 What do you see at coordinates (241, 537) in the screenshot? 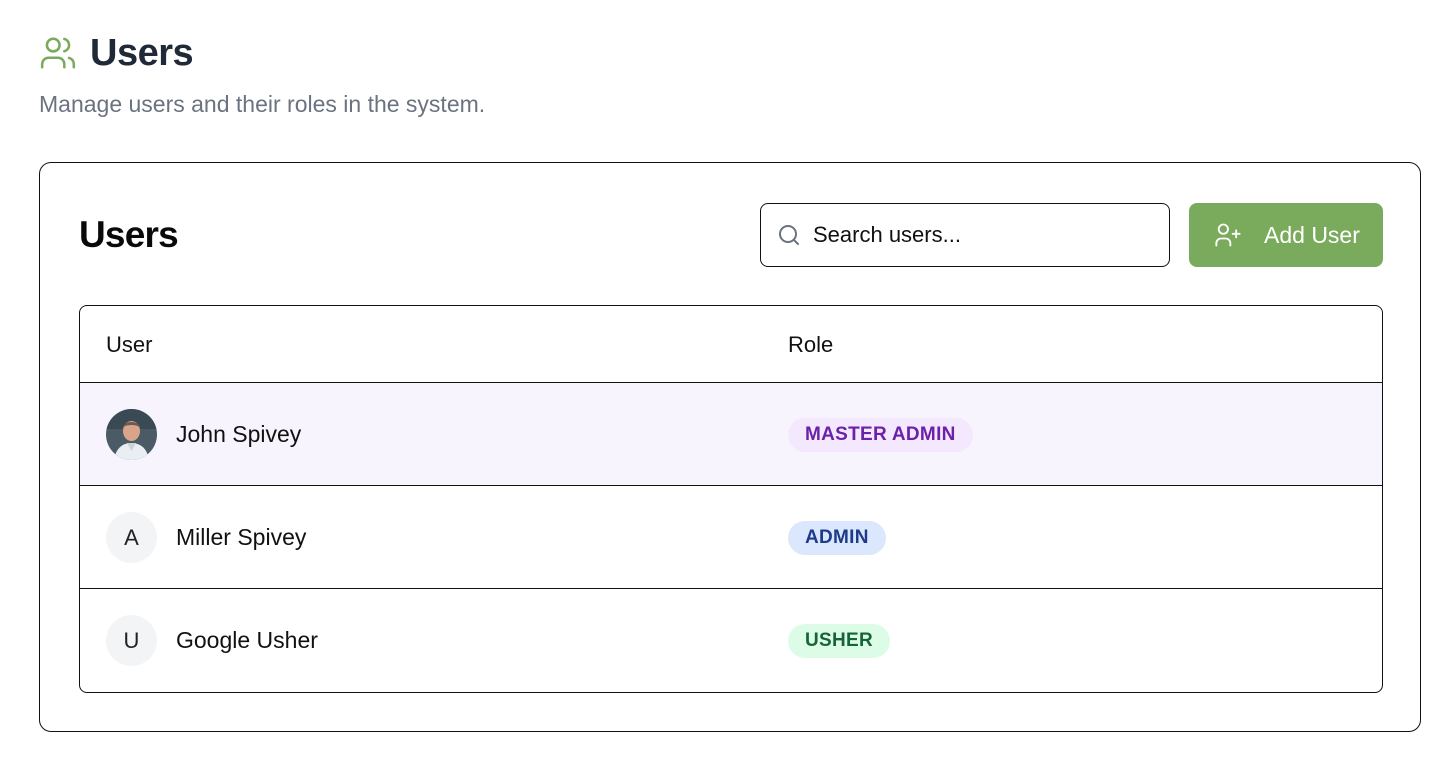
I see `user-name: Miller Spivey` at bounding box center [241, 537].